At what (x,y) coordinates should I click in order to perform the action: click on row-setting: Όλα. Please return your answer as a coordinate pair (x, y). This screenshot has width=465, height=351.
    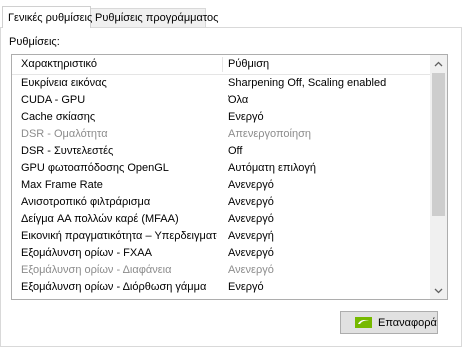
    Looking at the image, I should click on (328, 100).